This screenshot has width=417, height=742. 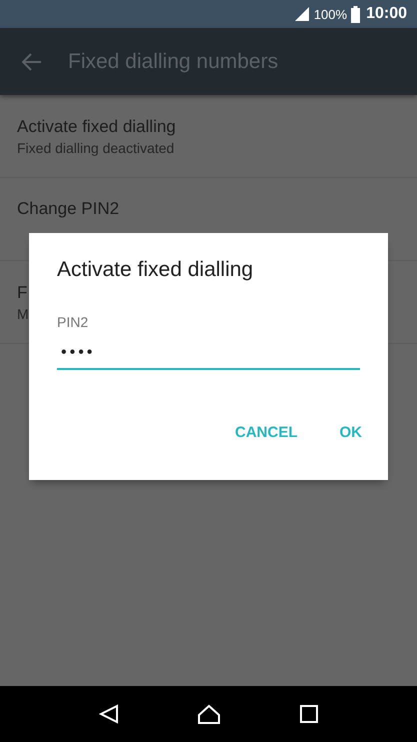 I want to click on item-subtitle: M, so click(x=23, y=314).